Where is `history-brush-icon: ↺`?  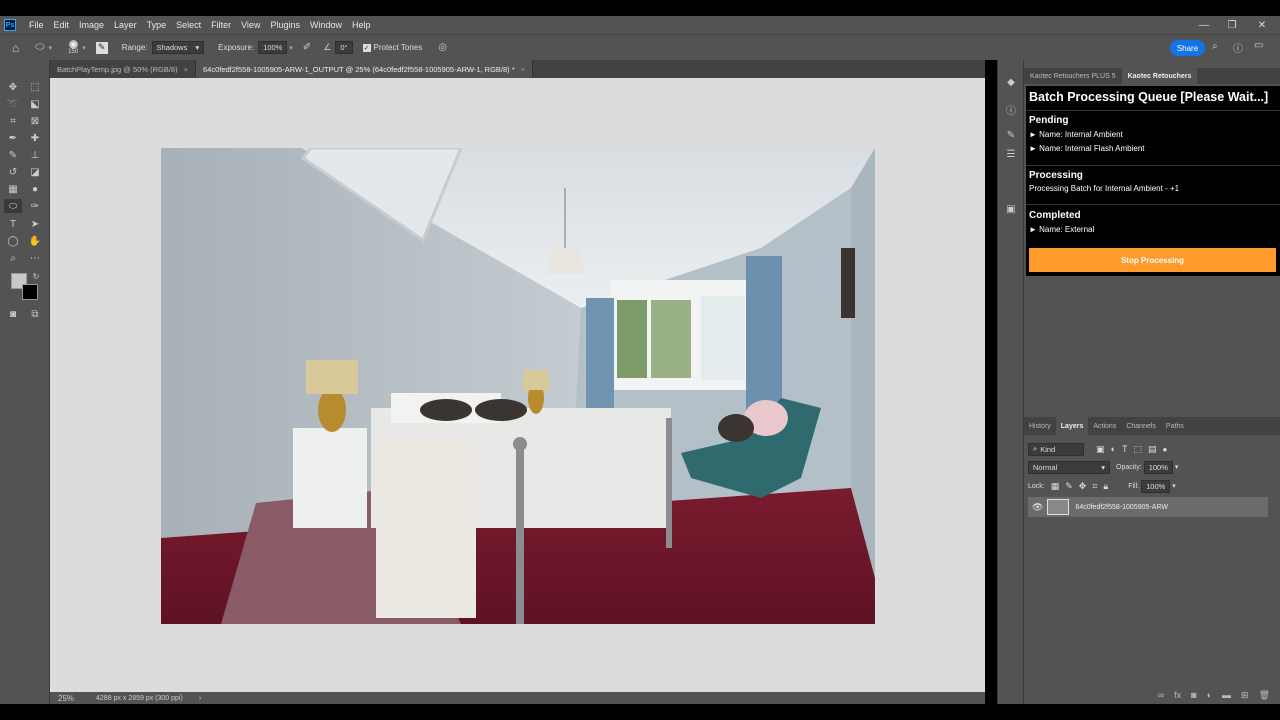
history-brush-icon: ↺ is located at coordinates (13, 172).